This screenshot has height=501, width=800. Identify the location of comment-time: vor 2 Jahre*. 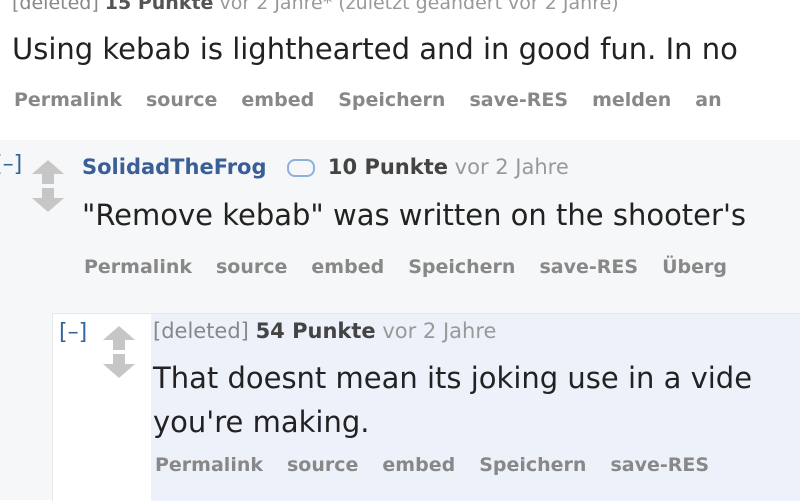
(276, 7).